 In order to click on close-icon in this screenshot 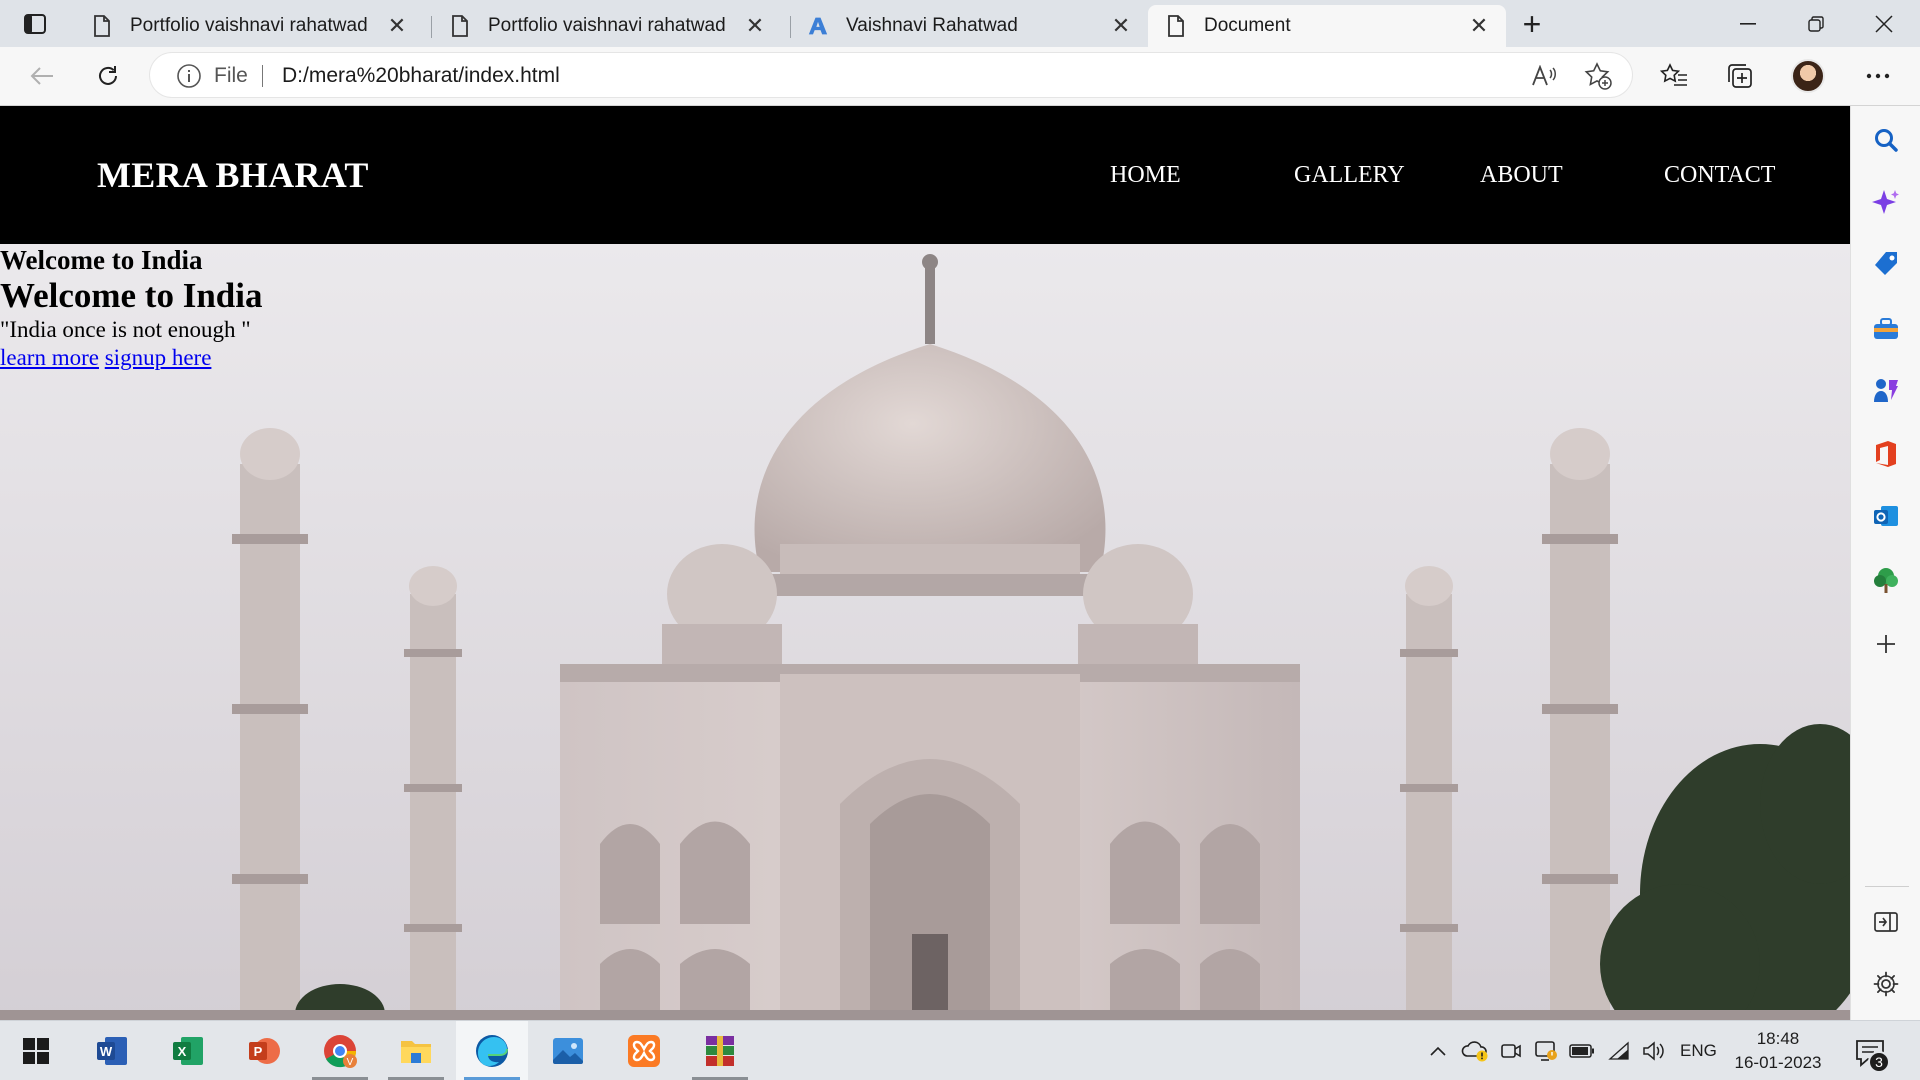, I will do `click(1884, 24)`.